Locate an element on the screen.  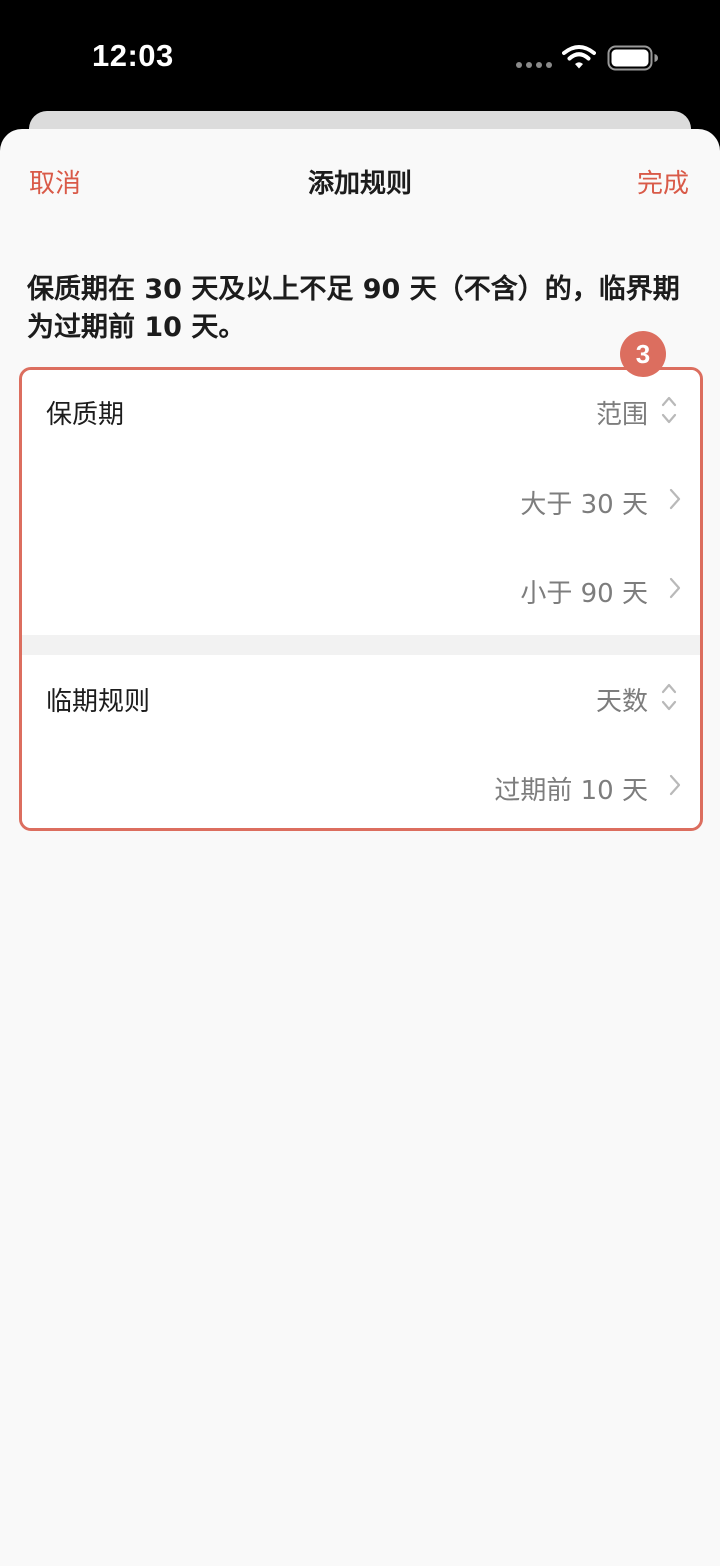
status-bar: 12:03 is located at coordinates (360, 56).